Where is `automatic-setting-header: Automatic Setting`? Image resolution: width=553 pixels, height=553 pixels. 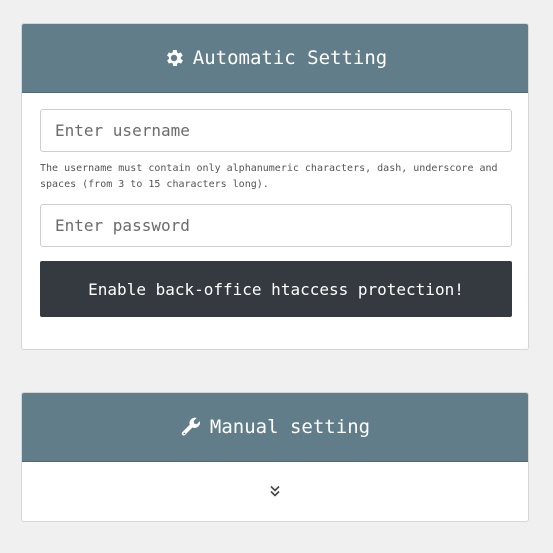
automatic-setting-header: Automatic Setting is located at coordinates (275, 58).